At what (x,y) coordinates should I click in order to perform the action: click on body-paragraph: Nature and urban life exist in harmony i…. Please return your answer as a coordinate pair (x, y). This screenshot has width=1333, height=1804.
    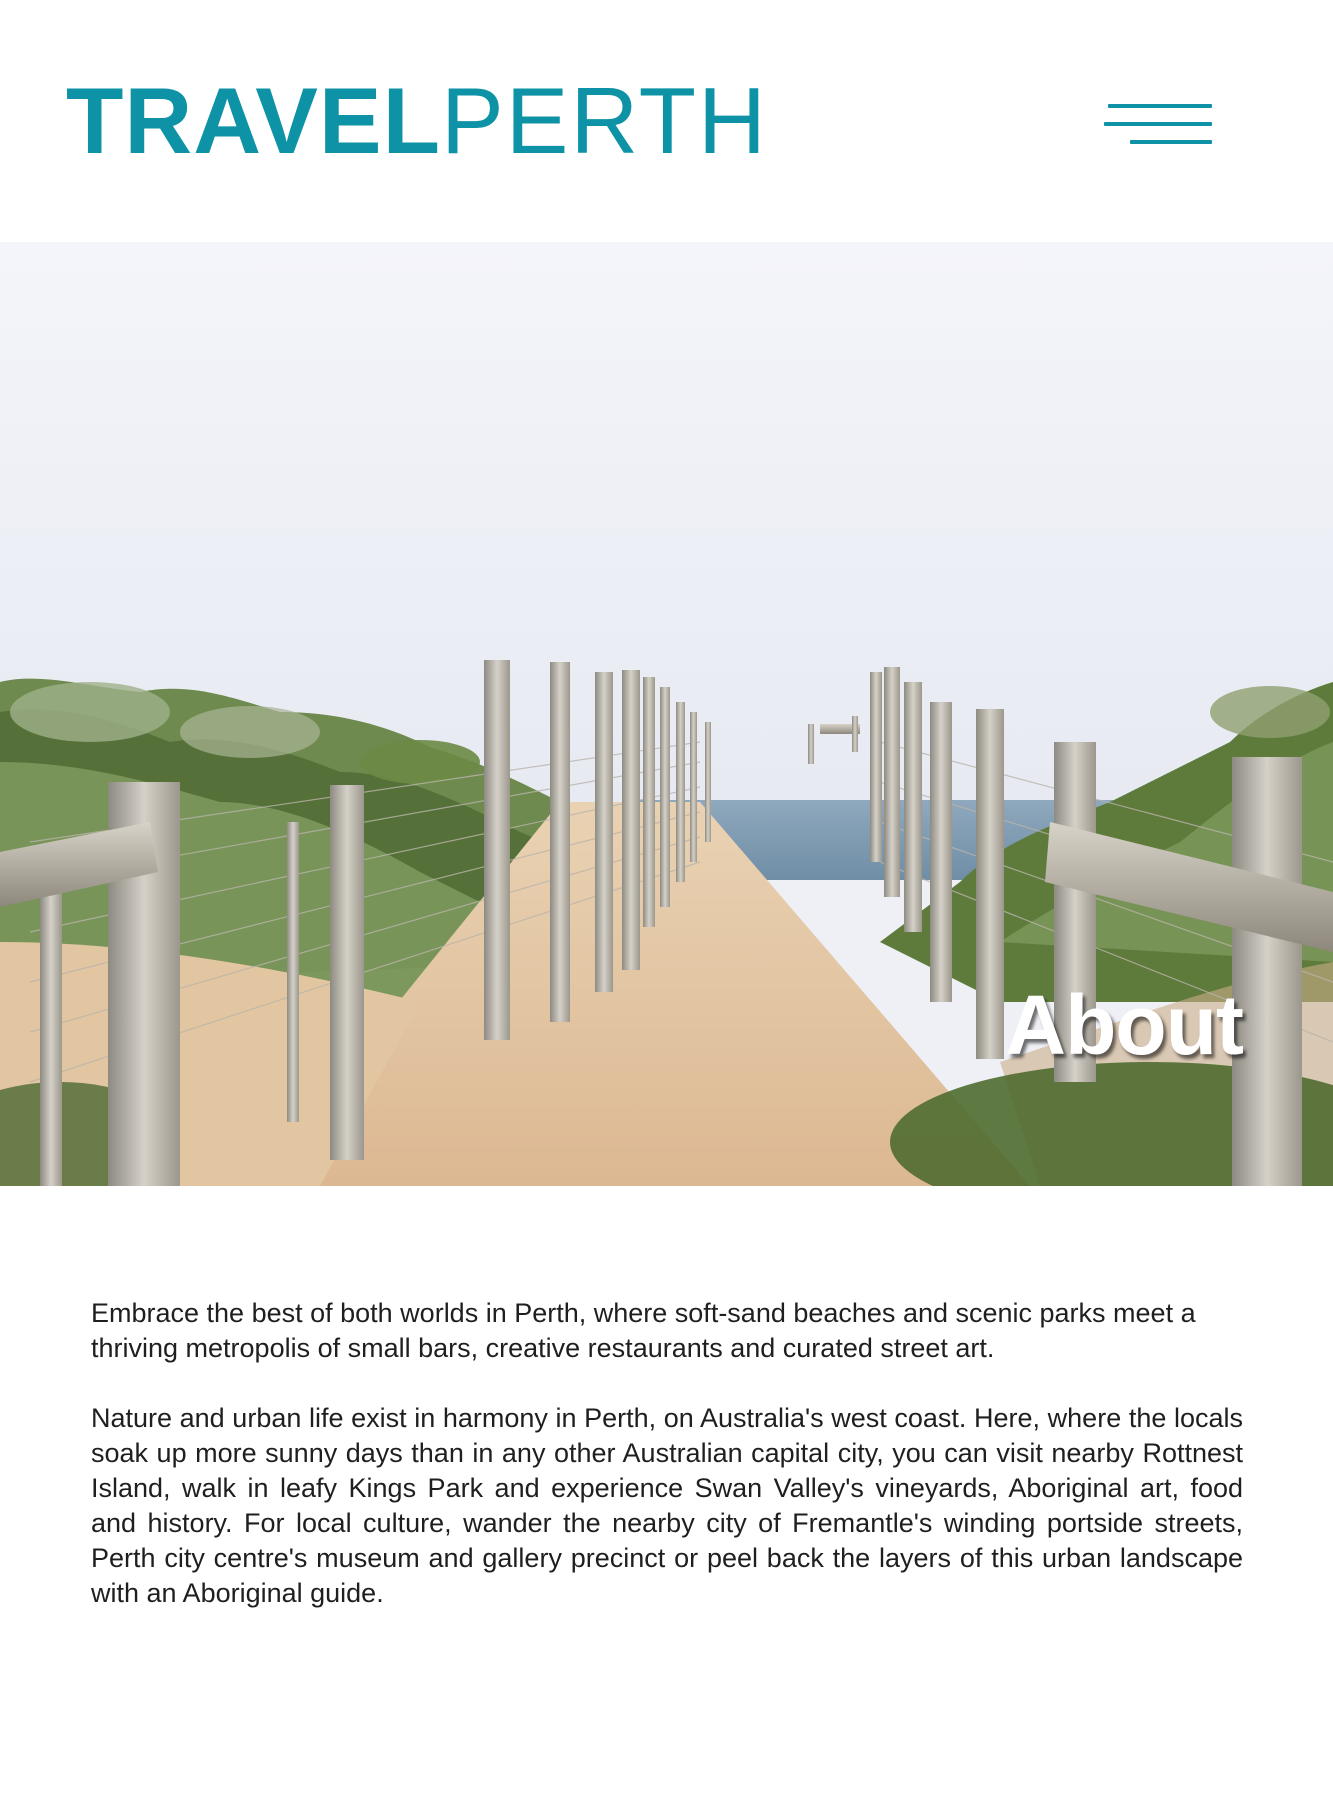
    Looking at the image, I should click on (667, 1505).